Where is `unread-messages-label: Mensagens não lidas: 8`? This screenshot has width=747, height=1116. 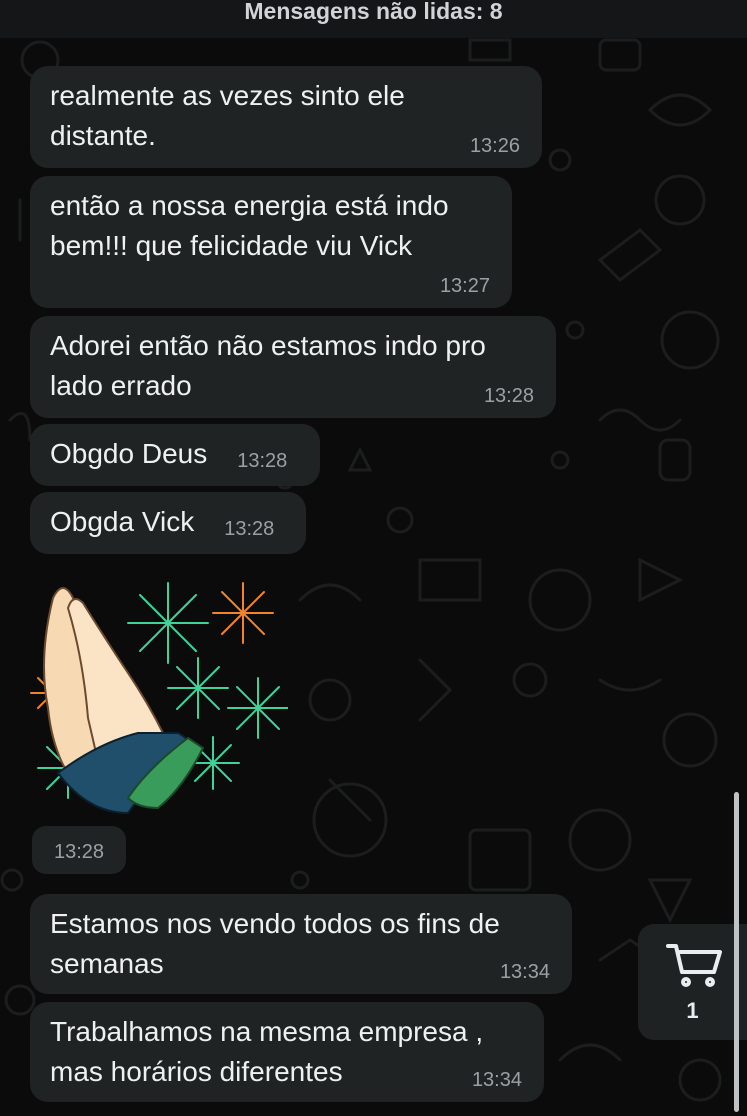 unread-messages-label: Mensagens não lidas: 8 is located at coordinates (373, 12).